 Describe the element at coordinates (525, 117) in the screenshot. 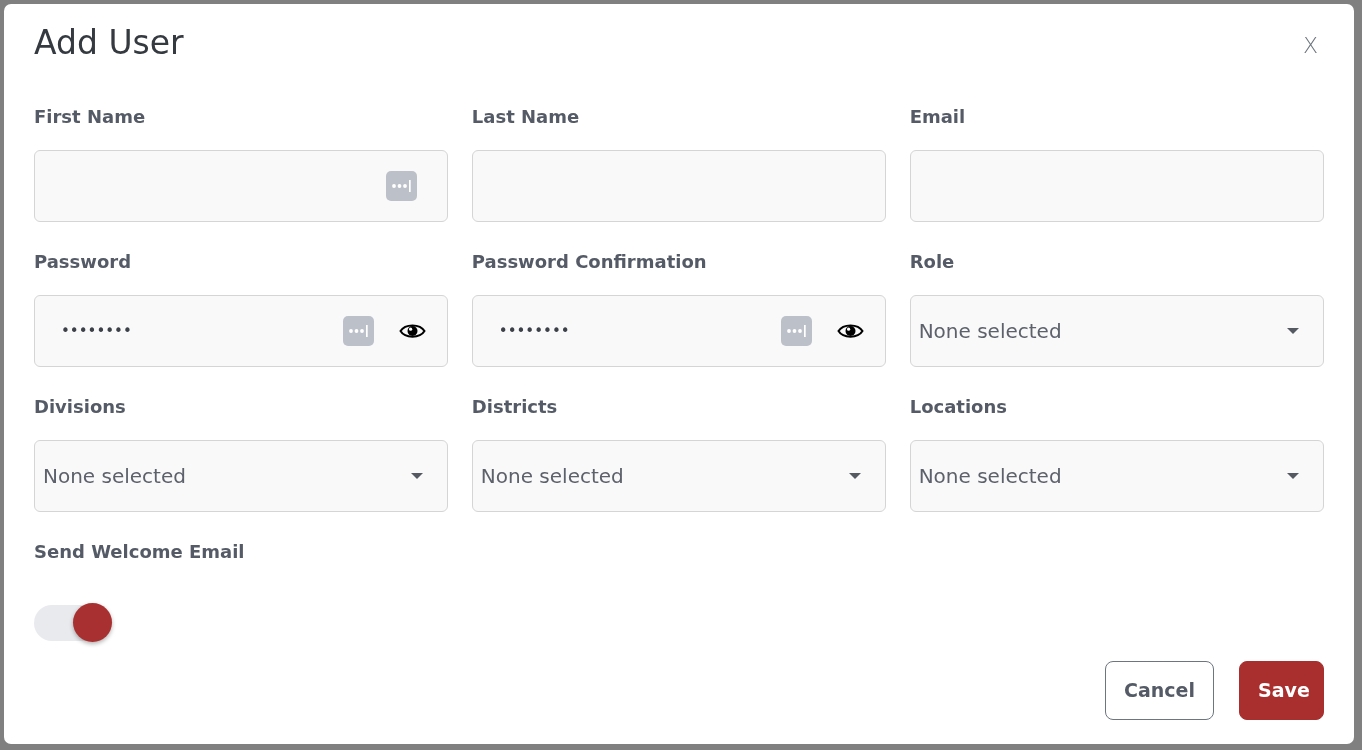

I see `field-label: Last Name` at that location.